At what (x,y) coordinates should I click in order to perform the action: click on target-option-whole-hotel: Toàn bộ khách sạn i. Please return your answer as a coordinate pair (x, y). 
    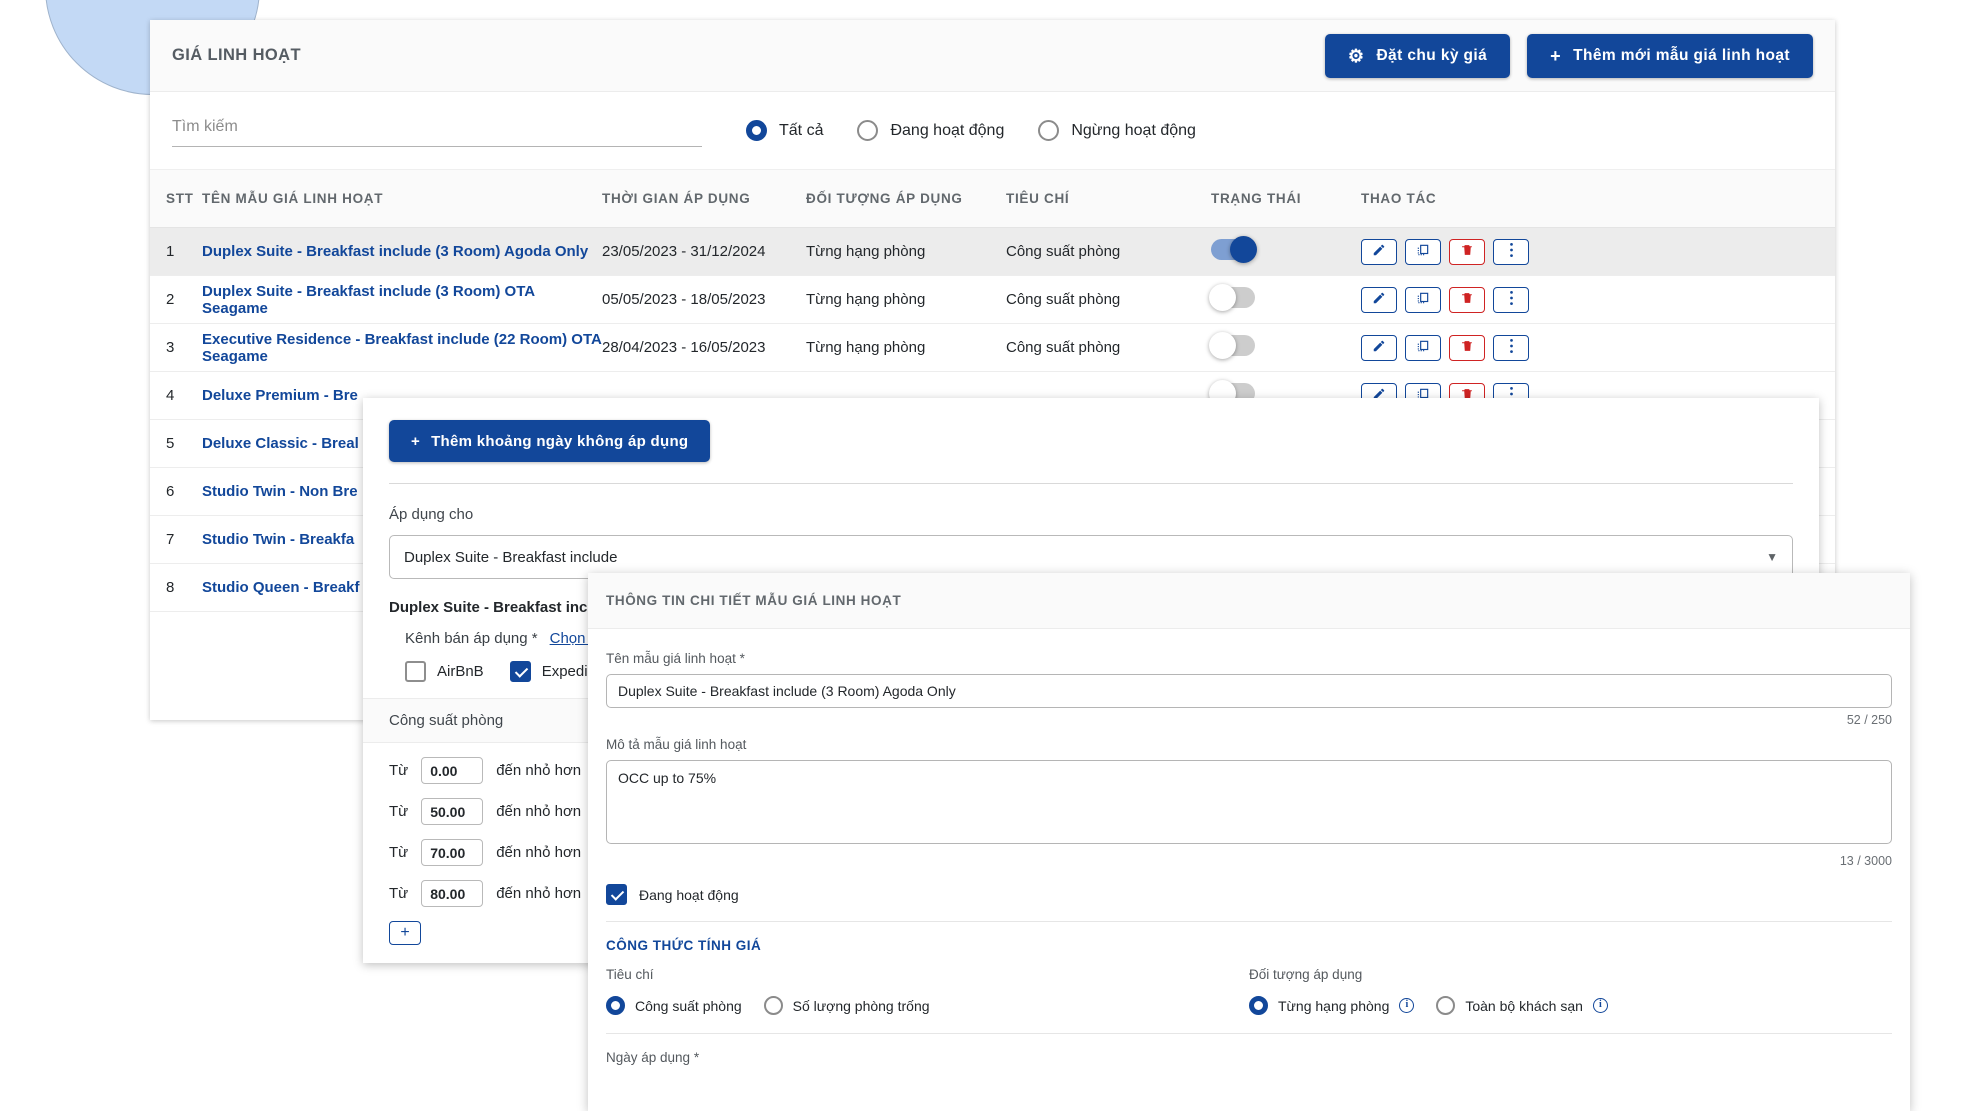
    Looking at the image, I should click on (1522, 1005).